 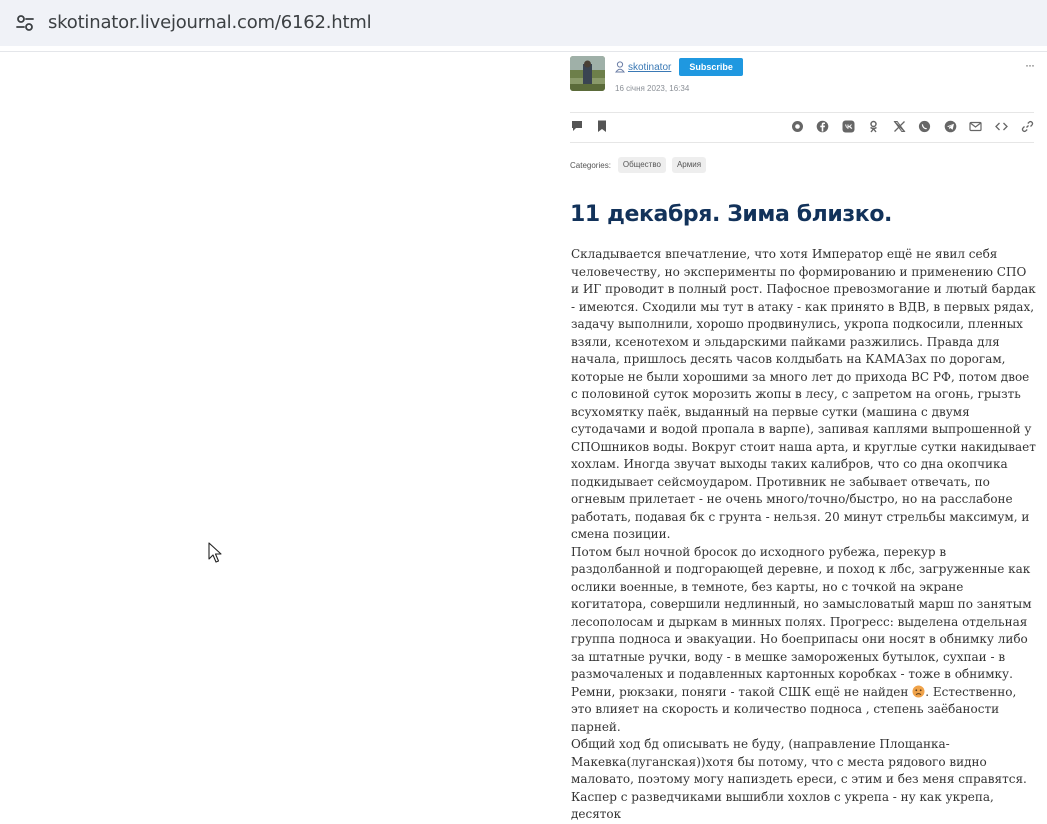 I want to click on facebook-icon, so click(x=822, y=126).